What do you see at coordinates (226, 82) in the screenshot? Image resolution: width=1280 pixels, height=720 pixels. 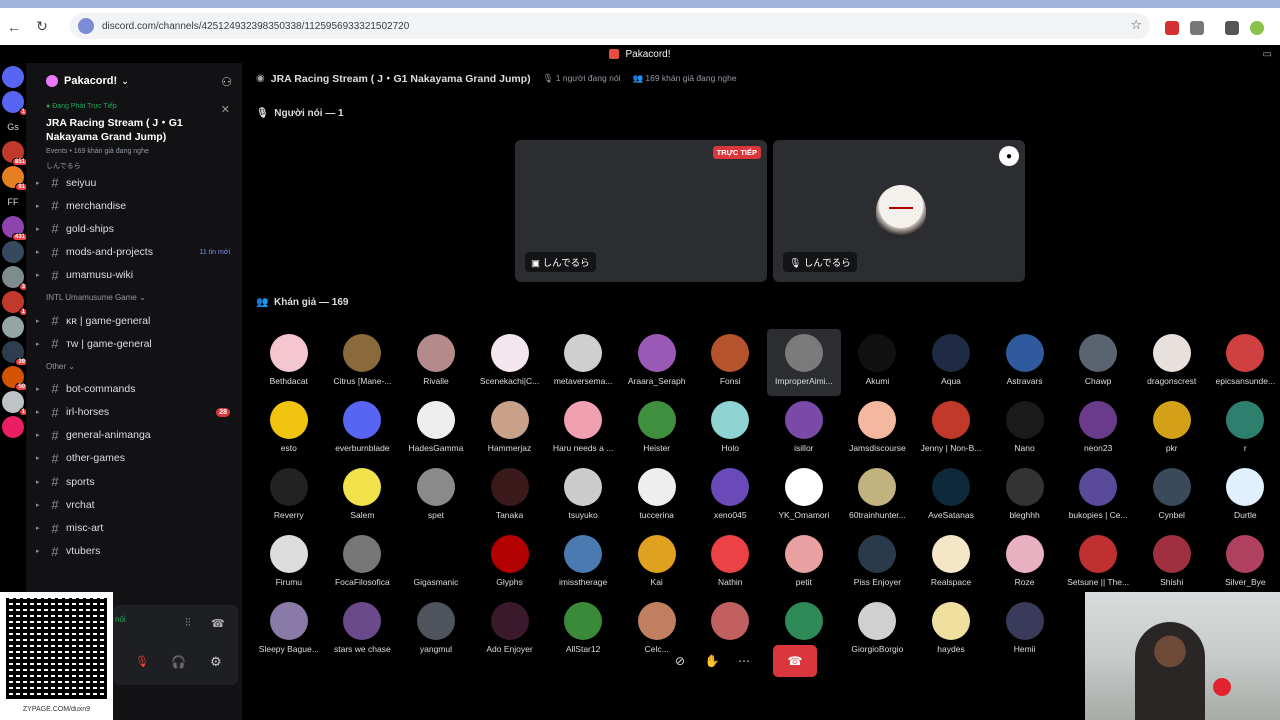 I see `invite-people-icon: ⚇` at bounding box center [226, 82].